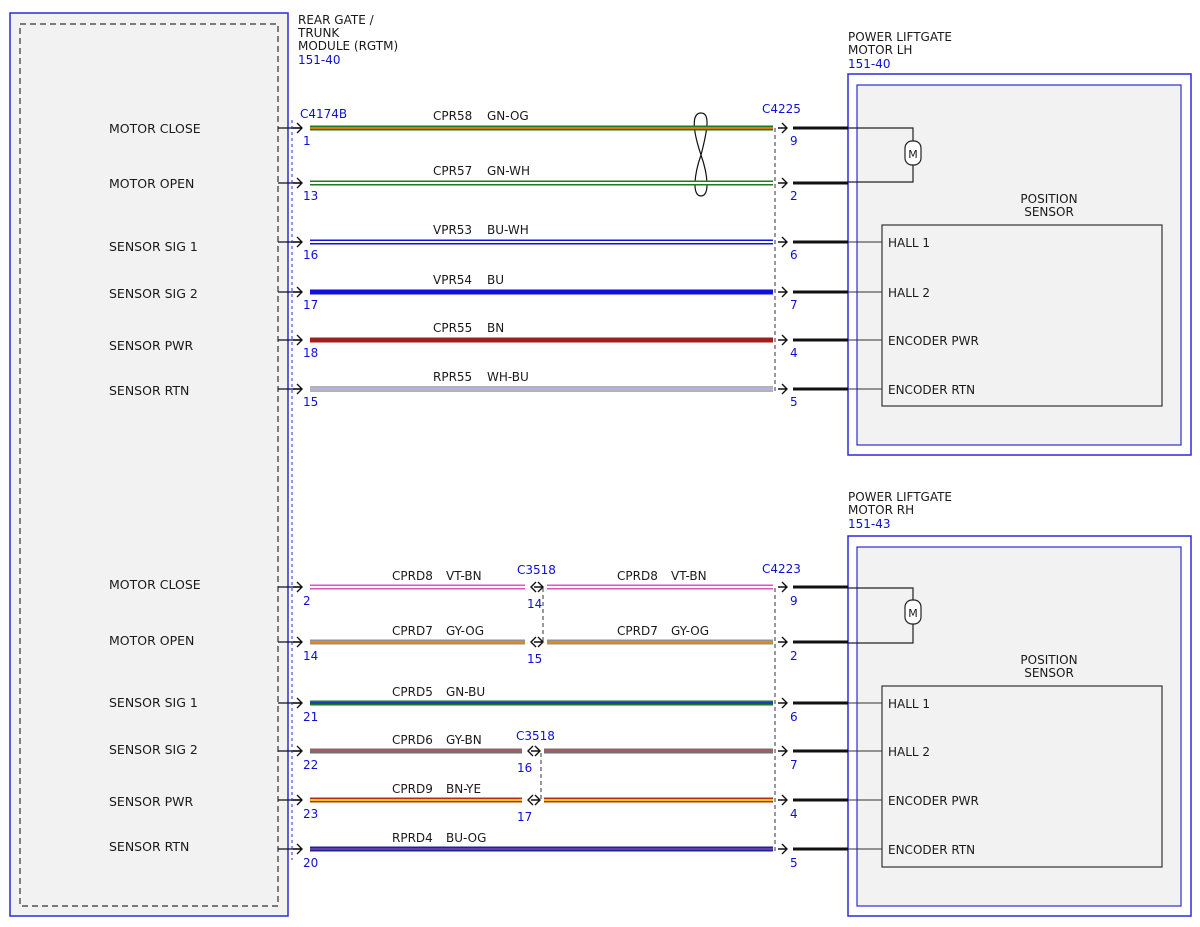  What do you see at coordinates (508, 171) in the screenshot?
I see `wire-color-code: GN-WH` at bounding box center [508, 171].